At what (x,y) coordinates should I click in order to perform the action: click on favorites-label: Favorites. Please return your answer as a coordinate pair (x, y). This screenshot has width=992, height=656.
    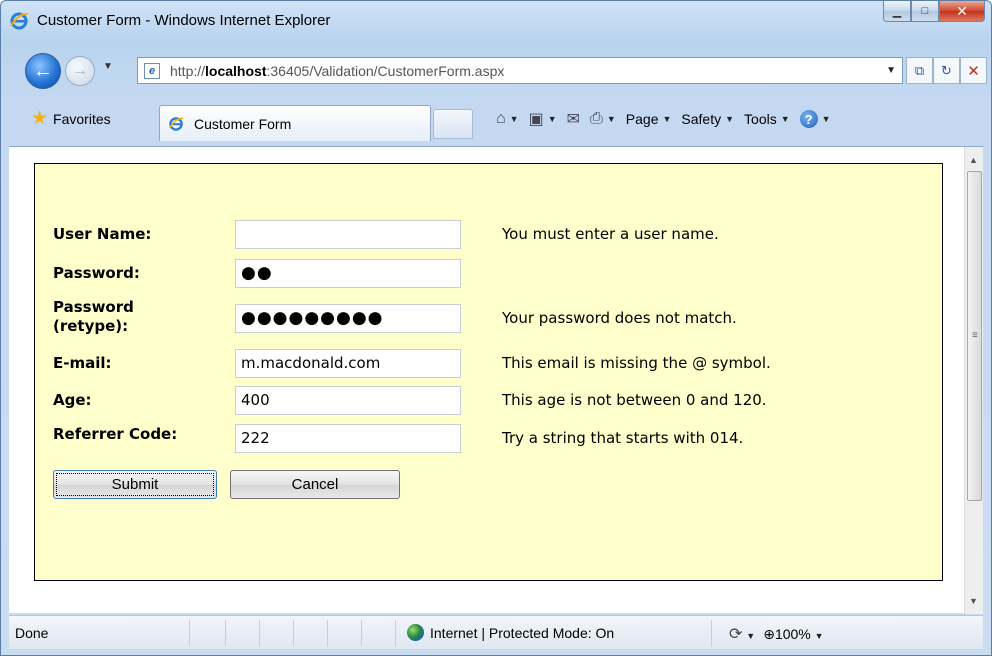
    Looking at the image, I should click on (82, 118).